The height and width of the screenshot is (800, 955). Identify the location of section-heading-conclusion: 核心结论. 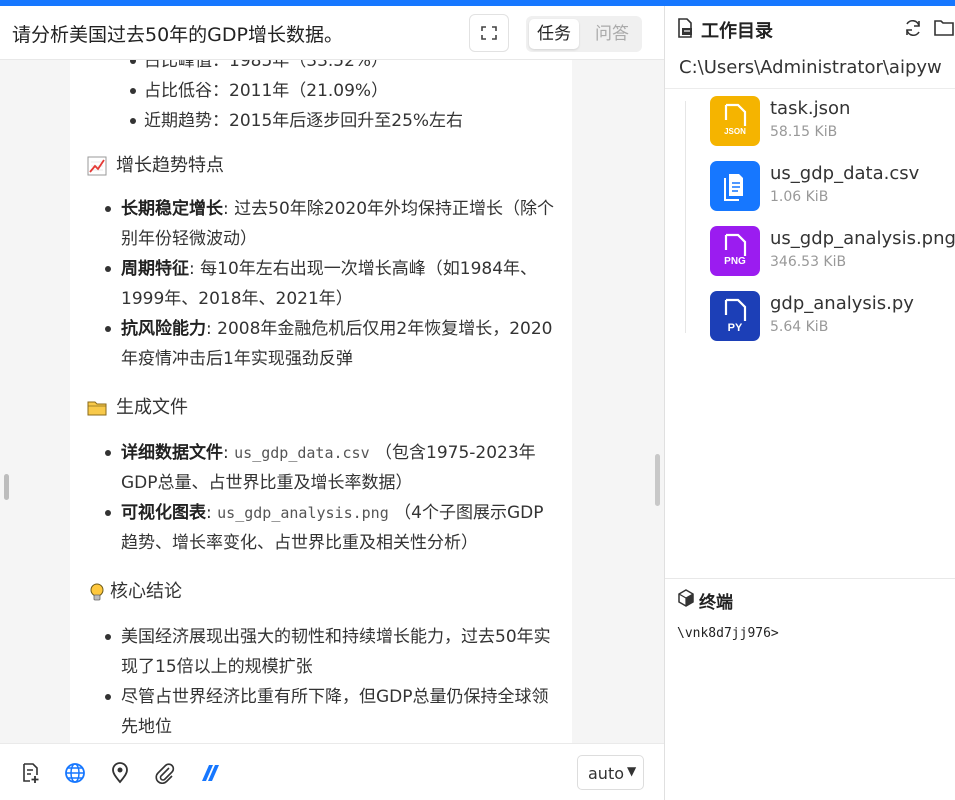
(321, 592).